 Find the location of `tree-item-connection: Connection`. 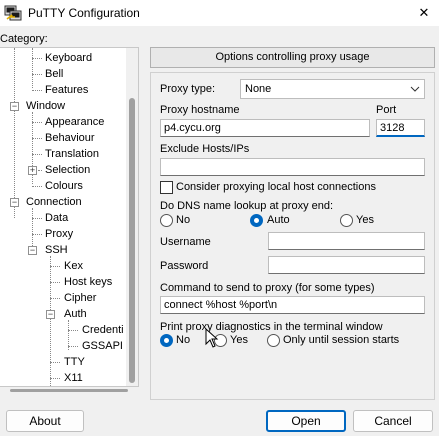

tree-item-connection: Connection is located at coordinates (54, 202).